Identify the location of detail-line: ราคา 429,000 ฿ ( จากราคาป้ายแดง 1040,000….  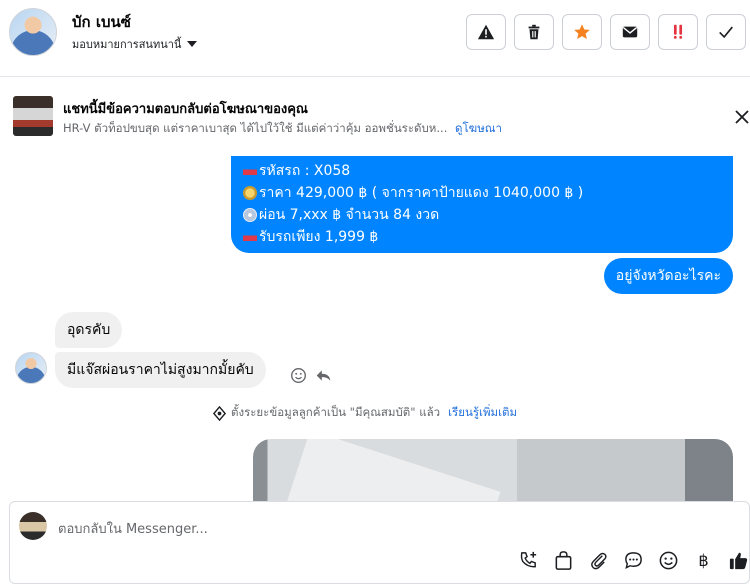
(482, 193).